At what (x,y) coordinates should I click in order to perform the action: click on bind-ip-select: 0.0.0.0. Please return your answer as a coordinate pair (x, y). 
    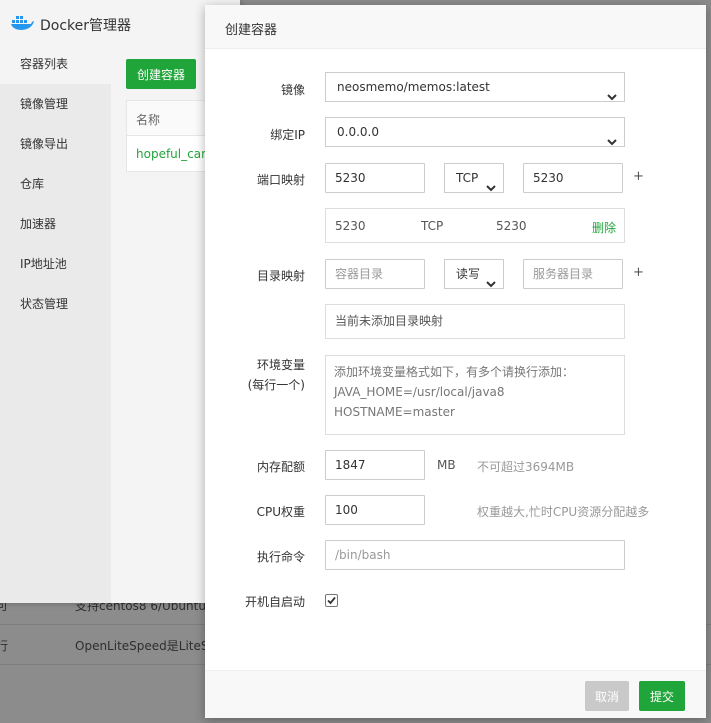
    Looking at the image, I should click on (475, 132).